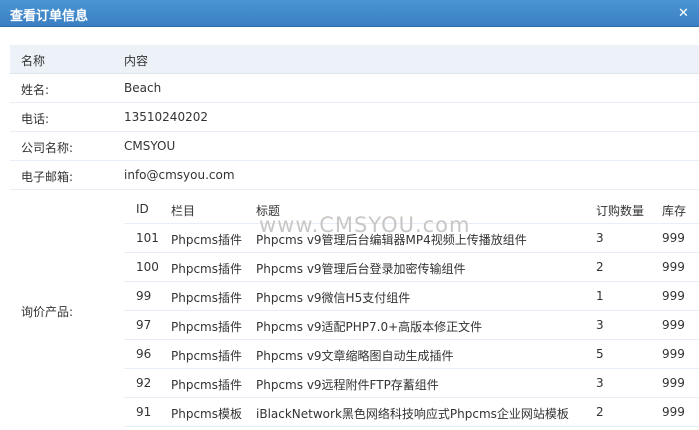 This screenshot has height=430, width=699. What do you see at coordinates (411, 296) in the screenshot?
I see `table-row: 99 Phpcms插件 Phpcms v9微信H5支付组件 1 999` at bounding box center [411, 296].